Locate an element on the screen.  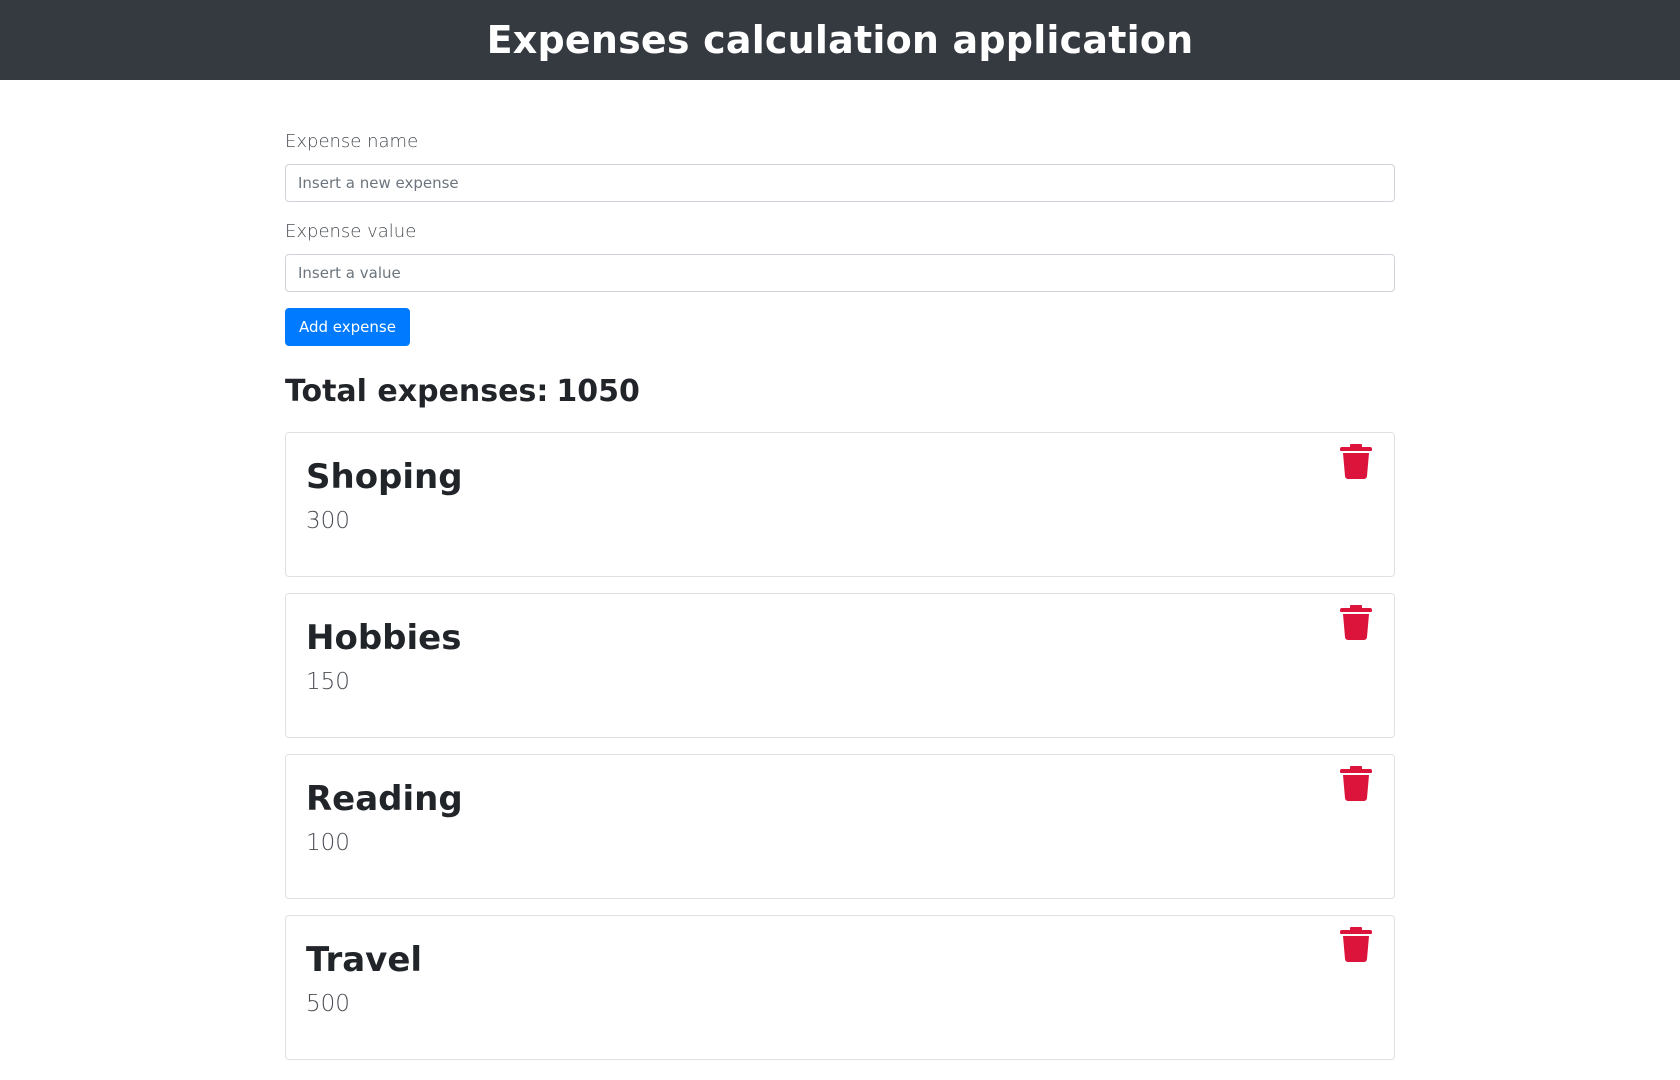
page-title: Expenses calculation application is located at coordinates (840, 40).